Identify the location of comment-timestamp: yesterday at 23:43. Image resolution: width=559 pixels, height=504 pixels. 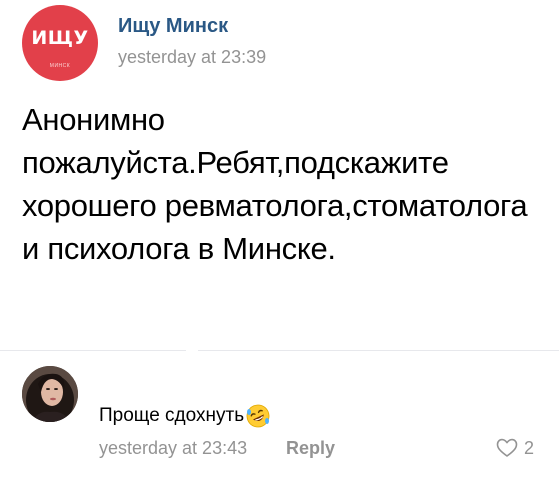
(173, 448).